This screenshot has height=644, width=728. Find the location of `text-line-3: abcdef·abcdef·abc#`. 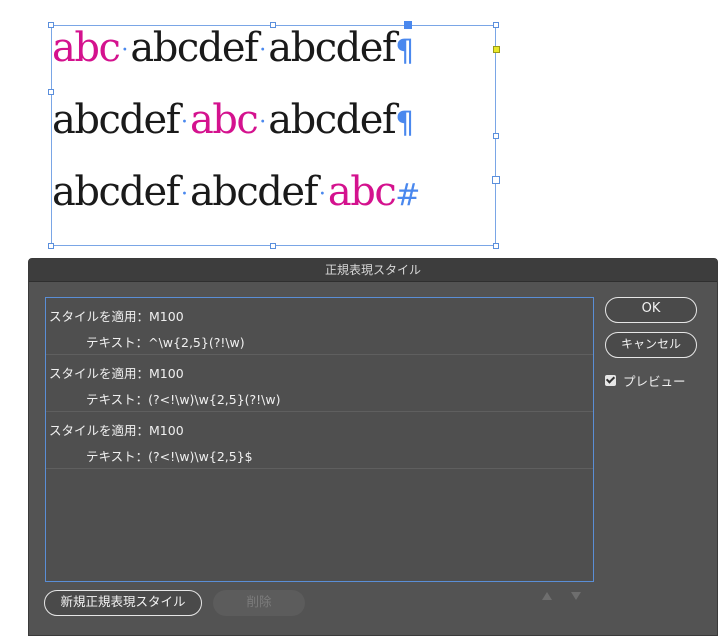

text-line-3: abcdef·abcdef·abc# is located at coordinates (236, 194).